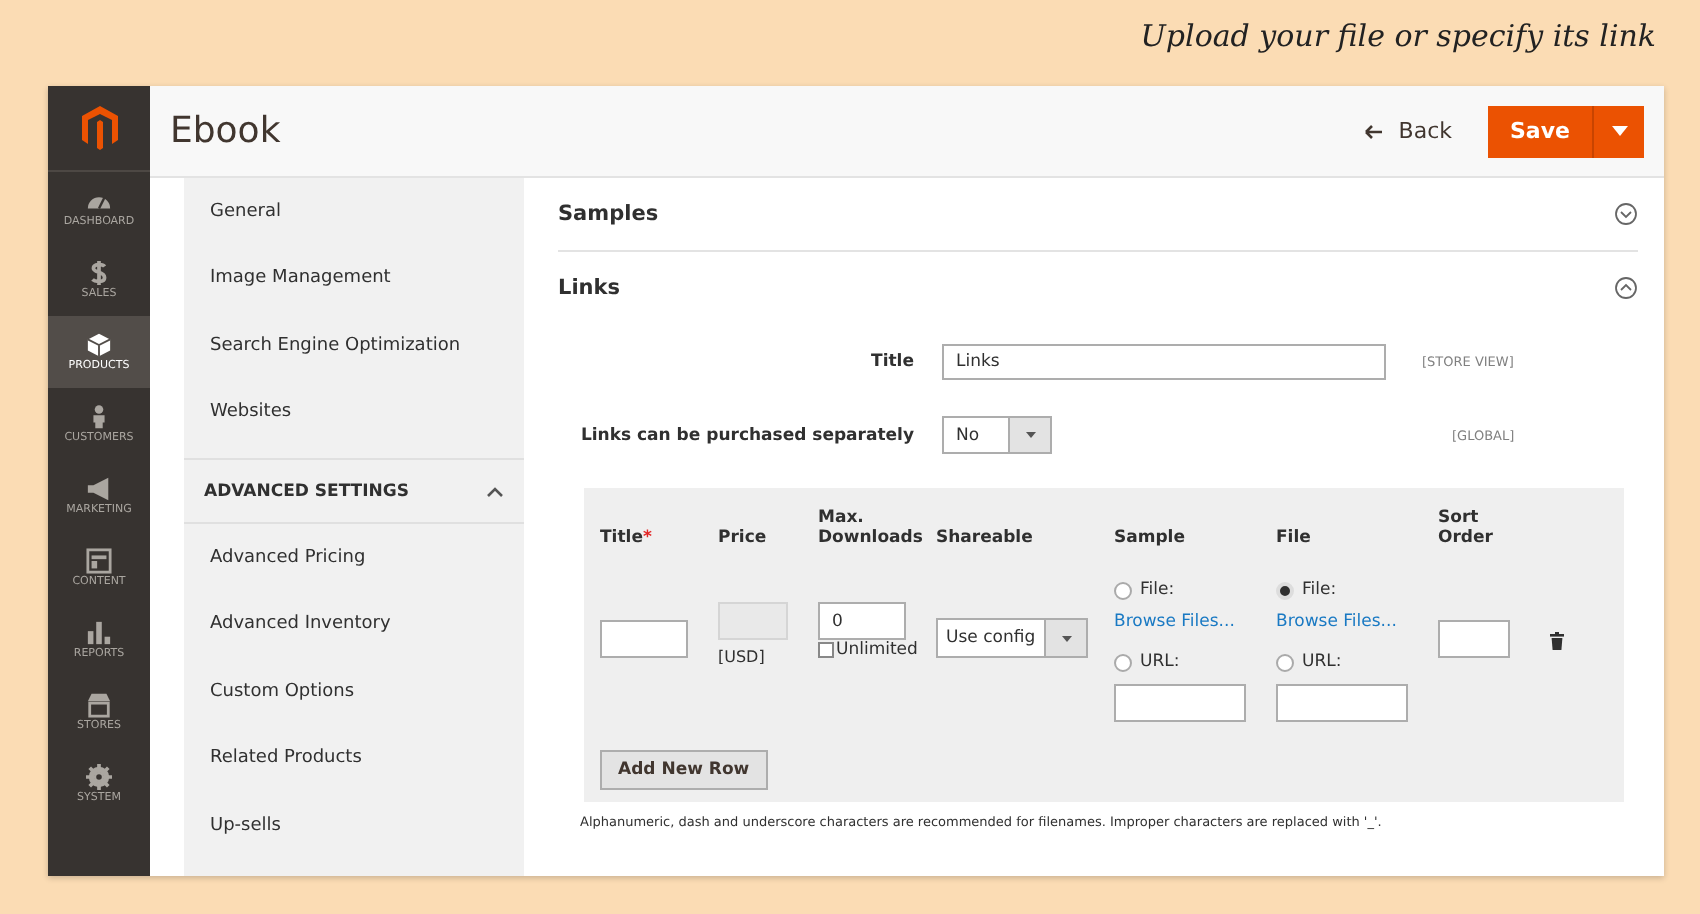  I want to click on storefront-icon, so click(99, 705).